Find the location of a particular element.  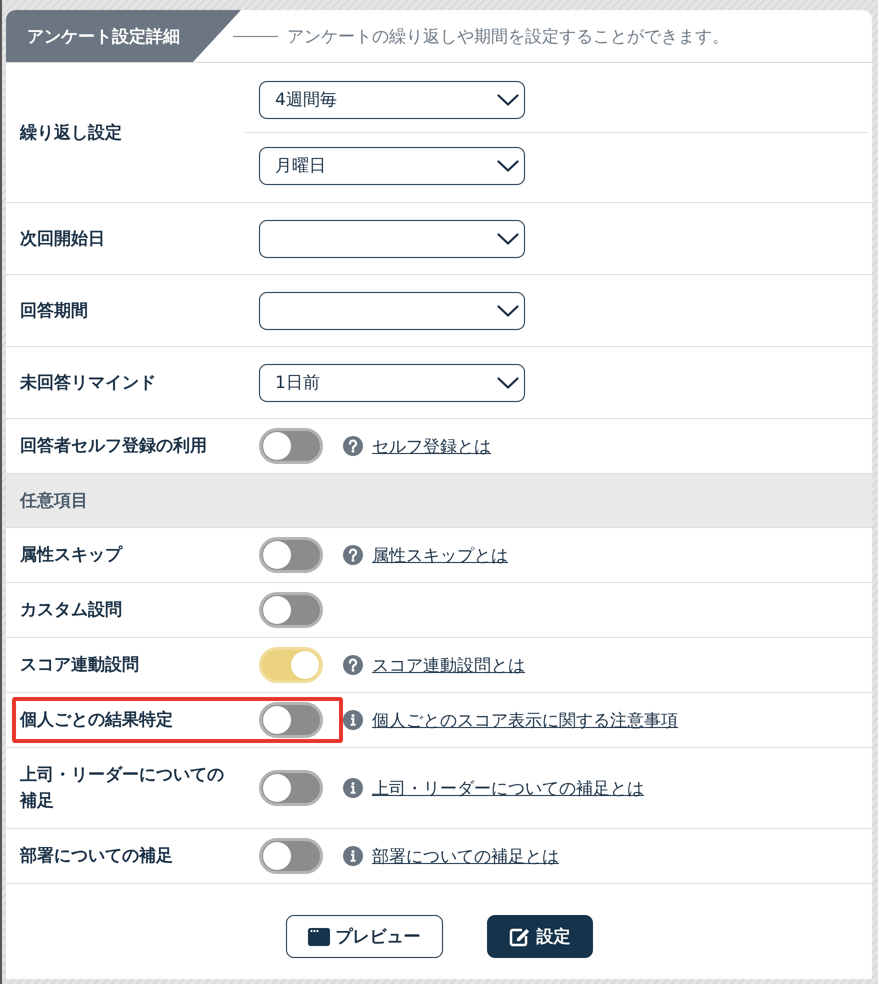

field-label: 上司・リーダーについての補足 is located at coordinates (122, 788).